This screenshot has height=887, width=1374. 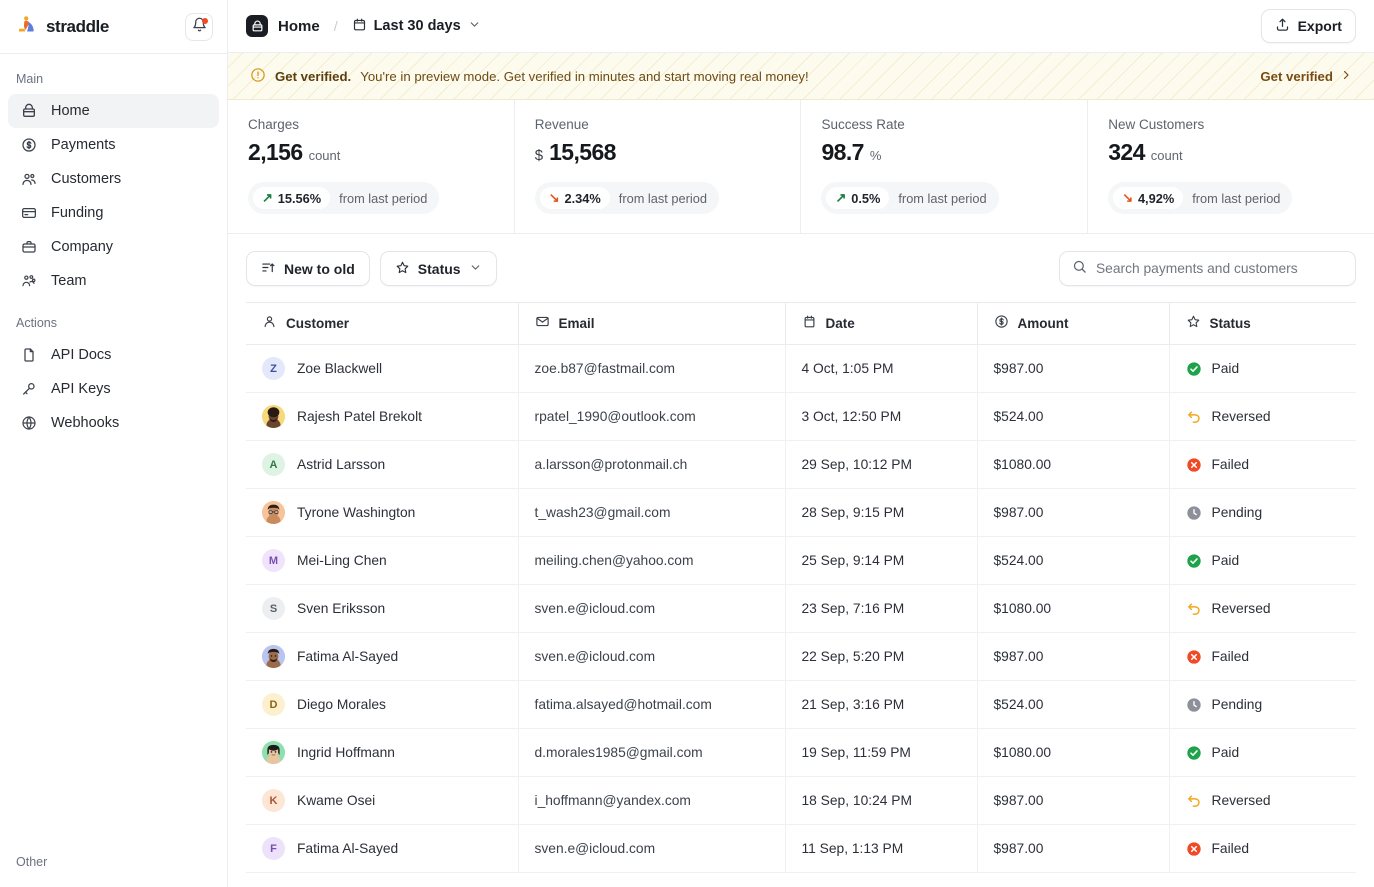 I want to click on sidebar-item-api-keys: API Keys, so click(x=113, y=389).